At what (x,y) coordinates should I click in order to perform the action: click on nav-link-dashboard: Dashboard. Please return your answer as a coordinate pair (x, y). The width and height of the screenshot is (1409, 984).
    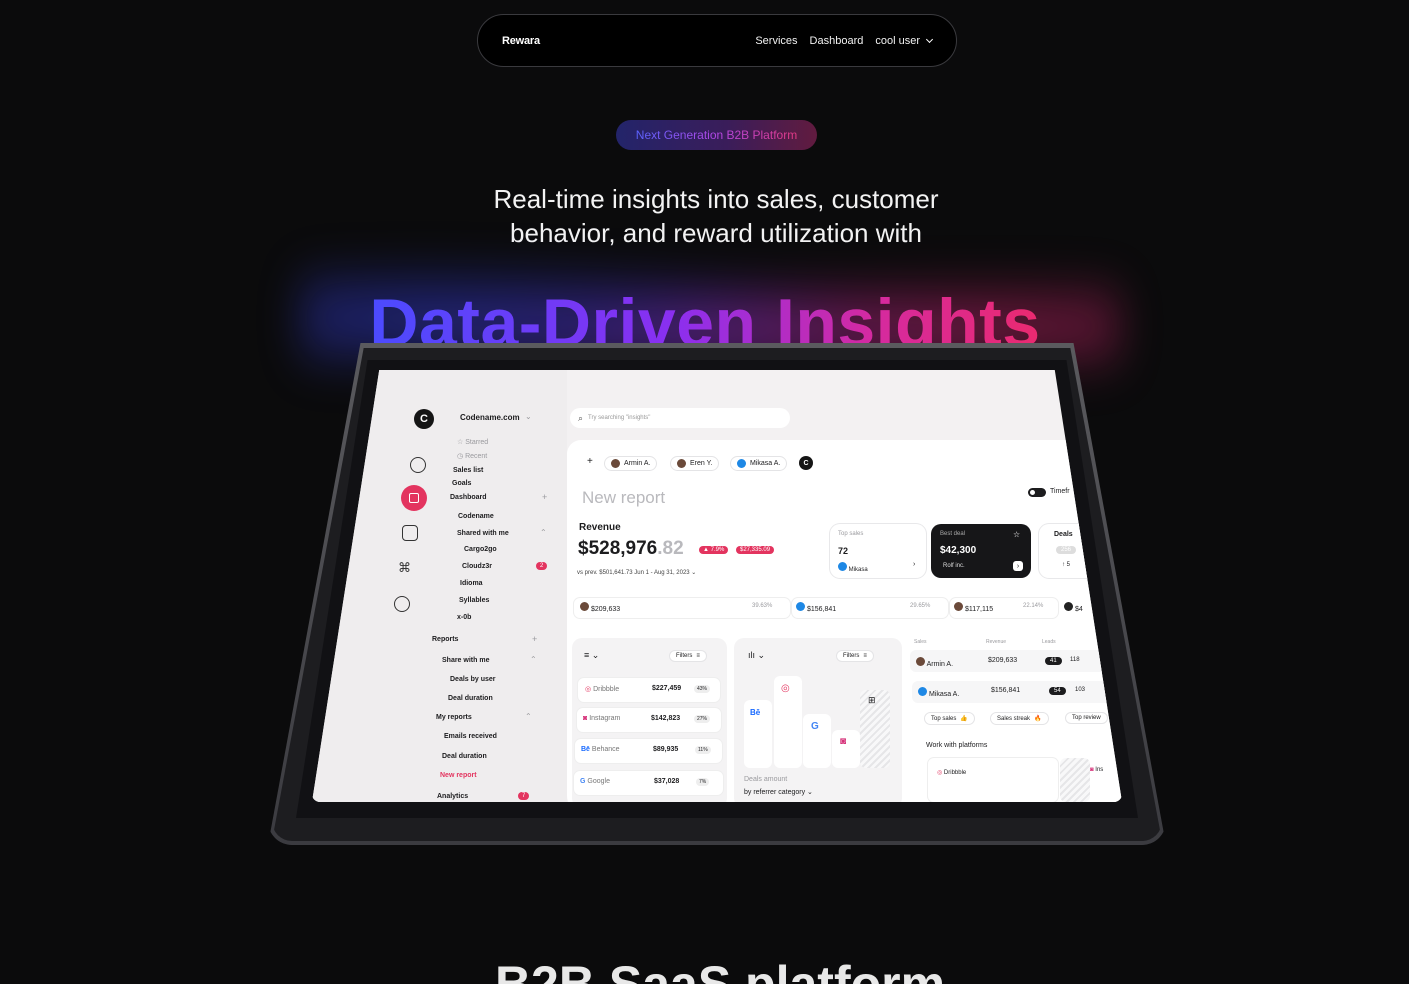
    Looking at the image, I should click on (837, 41).